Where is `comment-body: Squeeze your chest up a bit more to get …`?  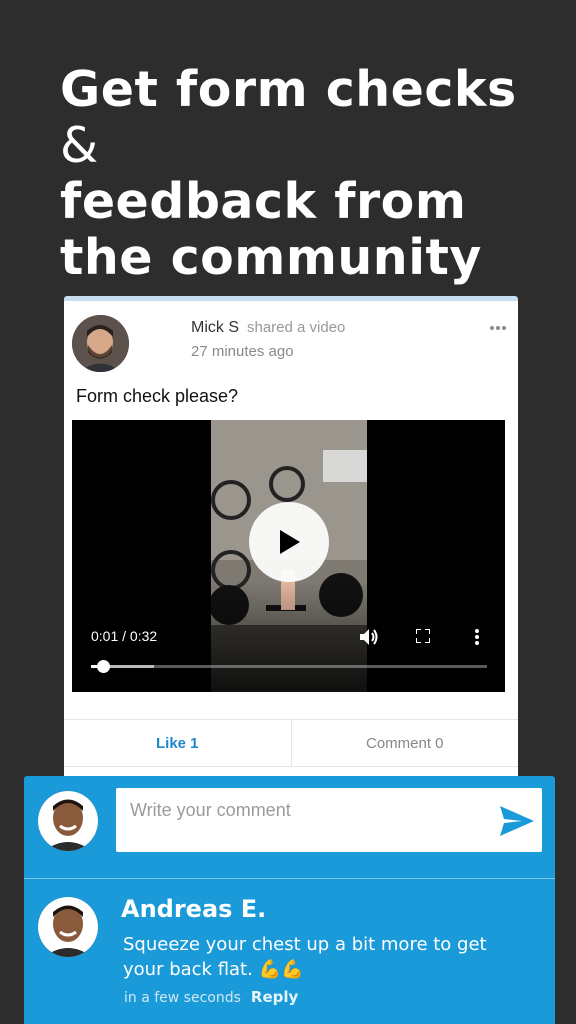
comment-body: Squeeze your chest up a bit more to get … is located at coordinates (305, 957).